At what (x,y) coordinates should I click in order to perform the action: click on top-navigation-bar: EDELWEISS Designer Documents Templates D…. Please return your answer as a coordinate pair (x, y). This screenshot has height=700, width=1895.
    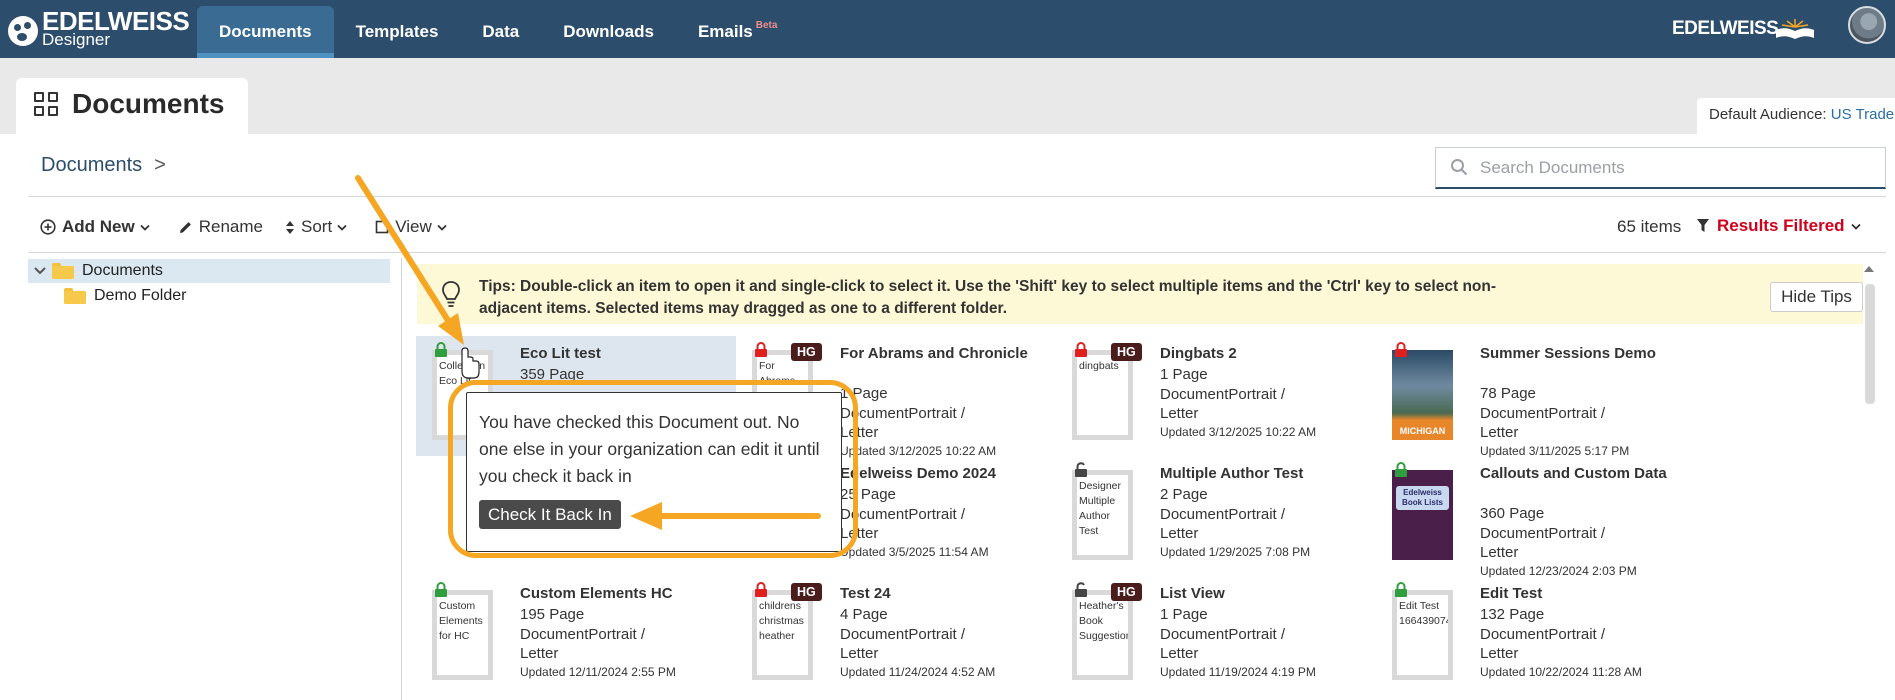
    Looking at the image, I should click on (947, 29).